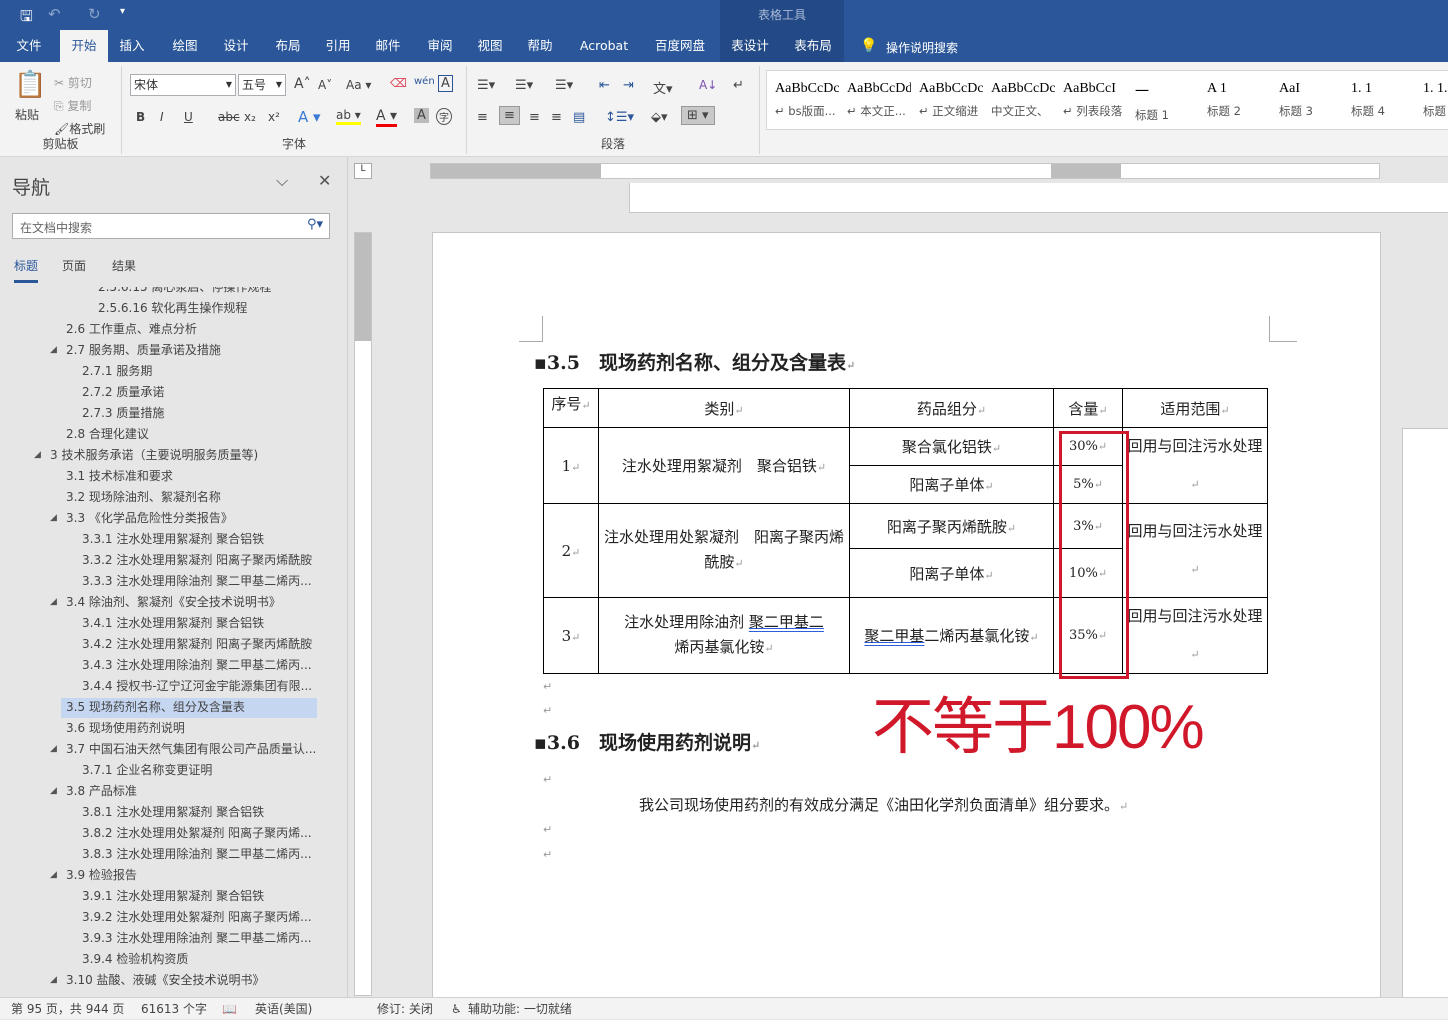  What do you see at coordinates (30, 85) in the screenshot?
I see `paste-icon: 📋` at bounding box center [30, 85].